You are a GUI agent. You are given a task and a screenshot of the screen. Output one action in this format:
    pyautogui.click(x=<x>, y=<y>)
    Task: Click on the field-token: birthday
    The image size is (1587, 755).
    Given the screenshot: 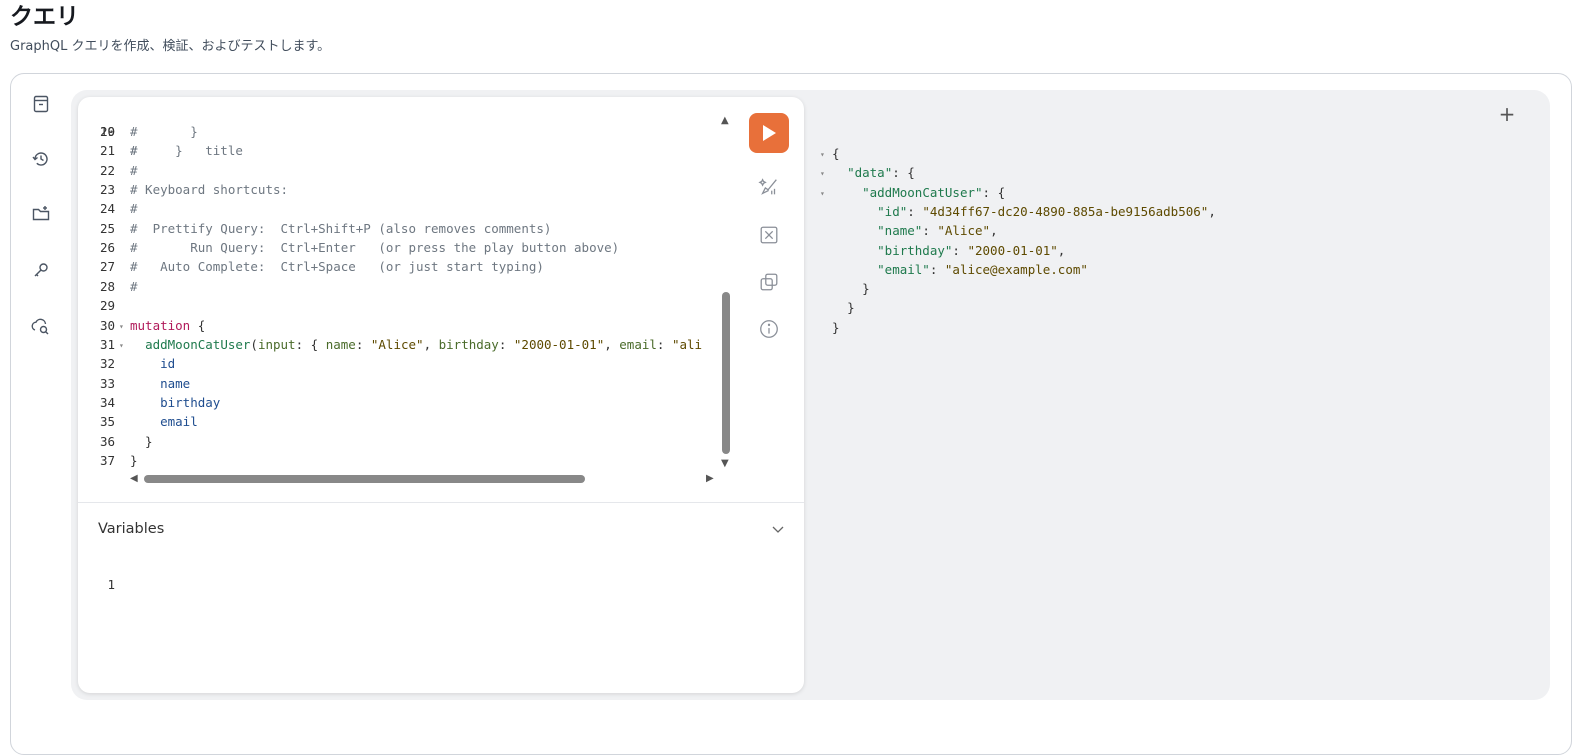 What is the action you would take?
    pyautogui.click(x=190, y=402)
    